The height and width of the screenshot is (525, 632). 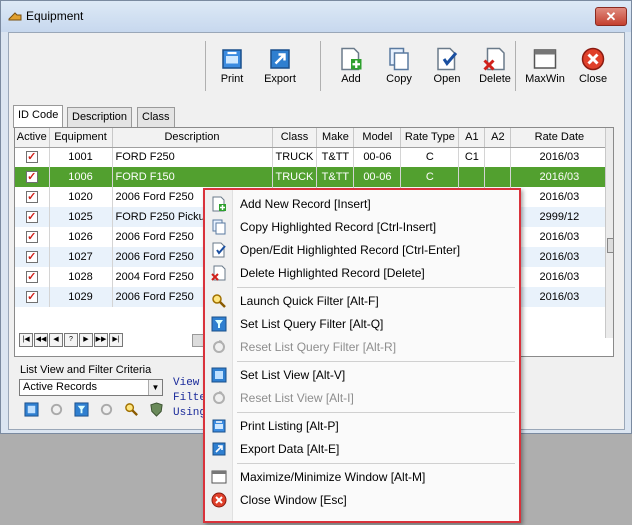 I want to click on title-bar: Equipment ✕, so click(x=316, y=16).